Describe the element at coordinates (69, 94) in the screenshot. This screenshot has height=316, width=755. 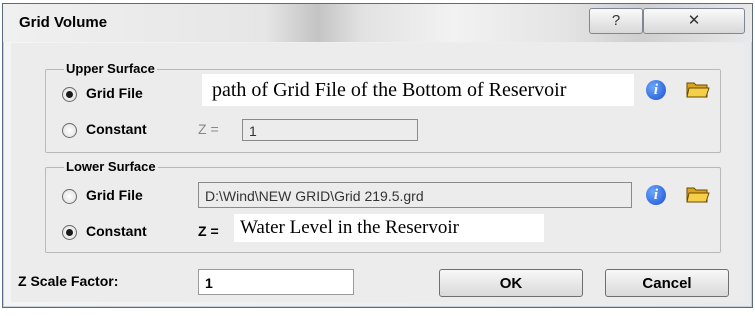
I see `upper-grid-file-radio` at that location.